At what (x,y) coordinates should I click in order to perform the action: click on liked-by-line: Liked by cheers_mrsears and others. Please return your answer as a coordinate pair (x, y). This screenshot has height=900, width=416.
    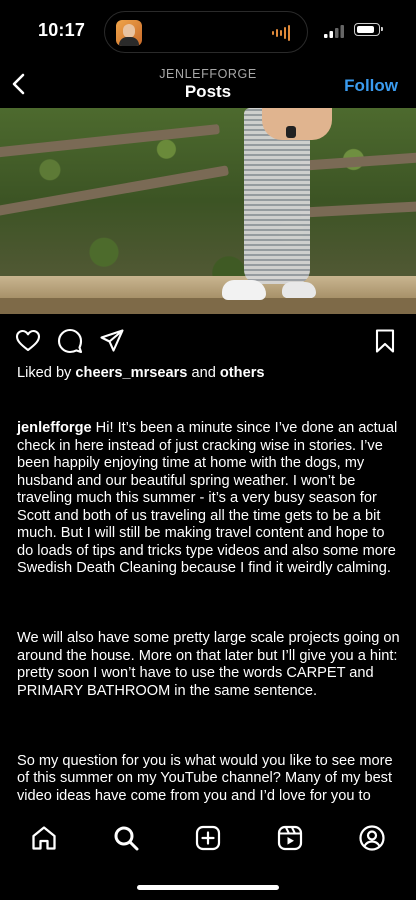
    Looking at the image, I should click on (209, 373).